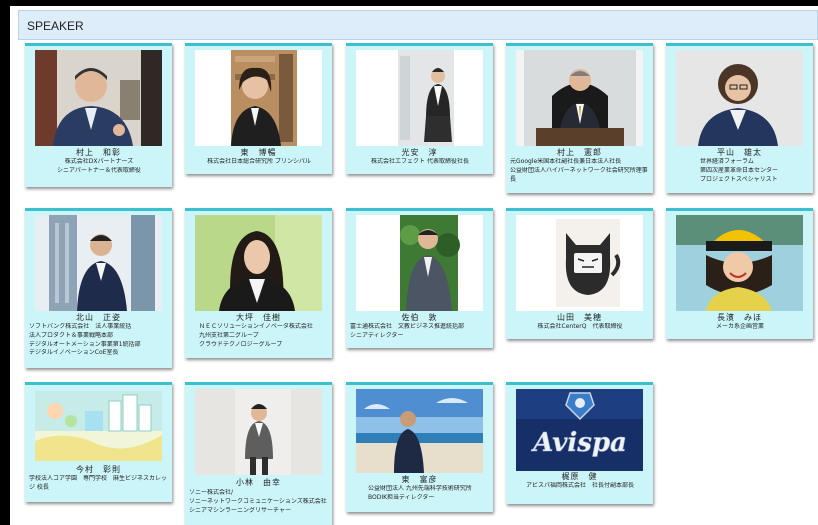 The image size is (818, 525). Describe the element at coordinates (739, 152) in the screenshot. I see `speaker-name: 平山 雄太` at that location.